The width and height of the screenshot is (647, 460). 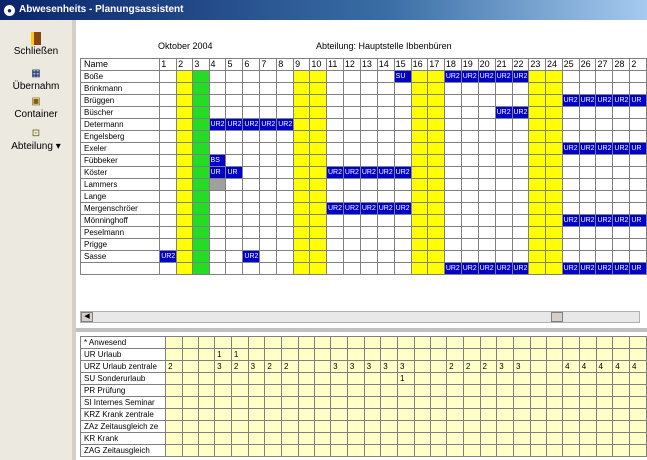 What do you see at coordinates (570, 64) in the screenshot?
I see `day-header: 25` at bounding box center [570, 64].